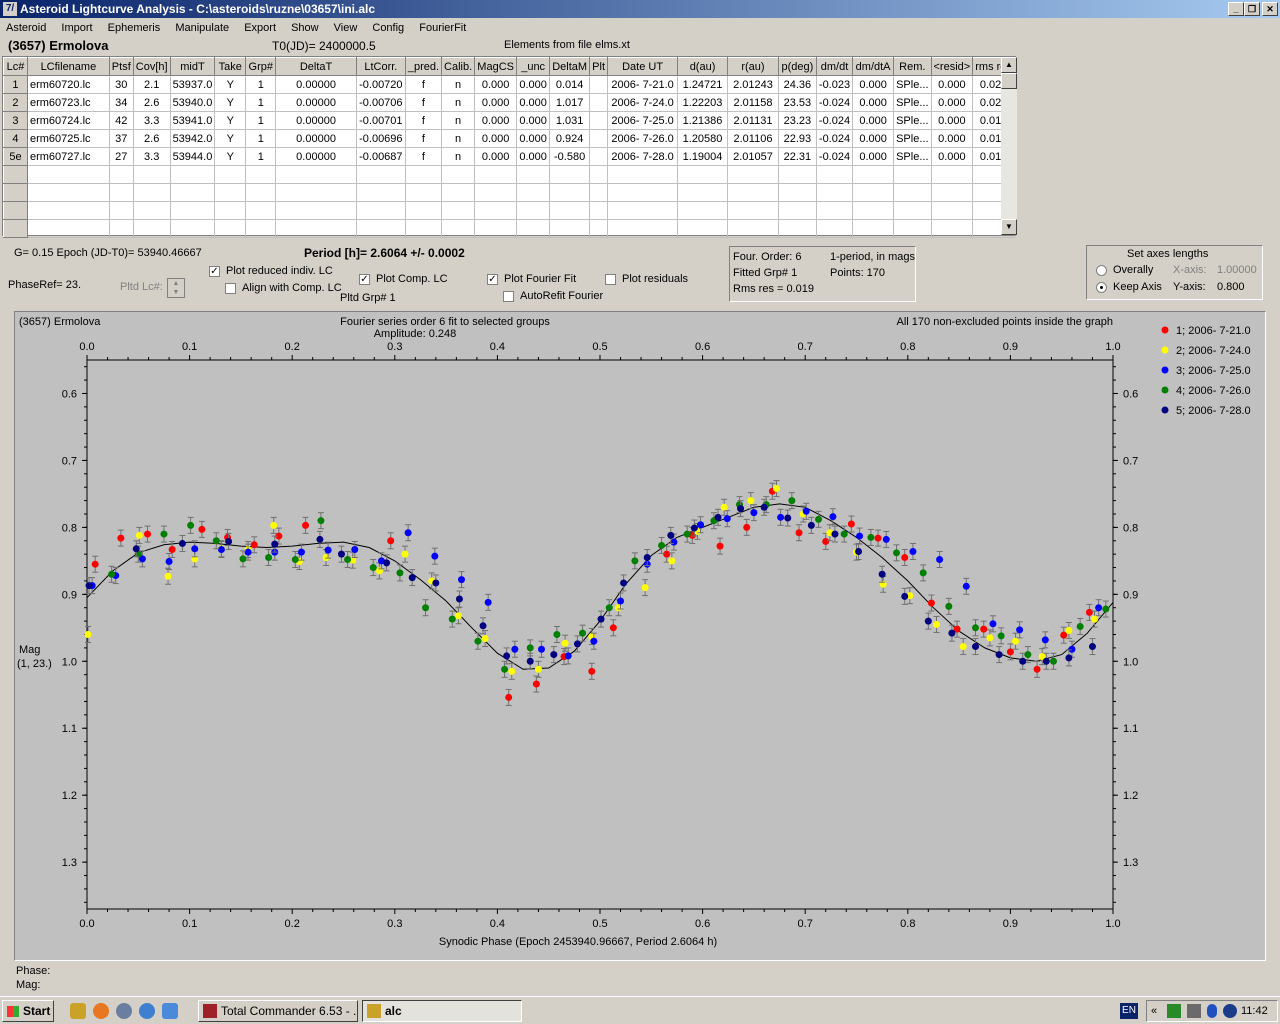 The height and width of the screenshot is (1024, 1280). I want to click on tray-network-icon, so click(1174, 1011).